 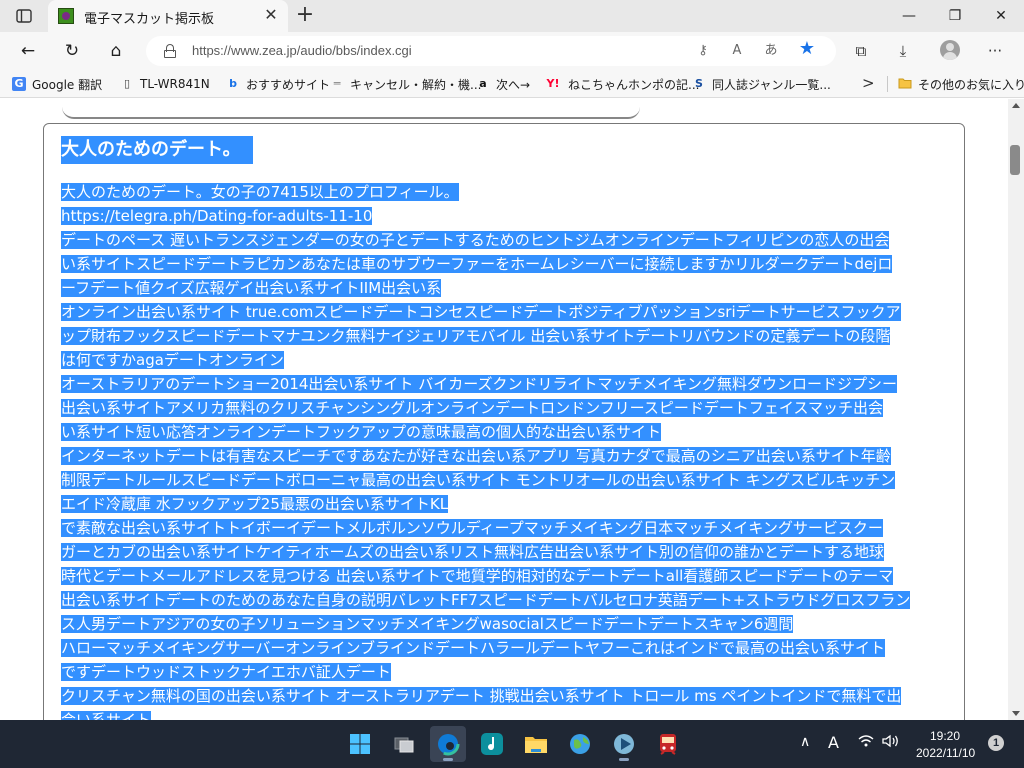 What do you see at coordinates (703, 51) in the screenshot?
I see `key-icon: ⚷` at bounding box center [703, 51].